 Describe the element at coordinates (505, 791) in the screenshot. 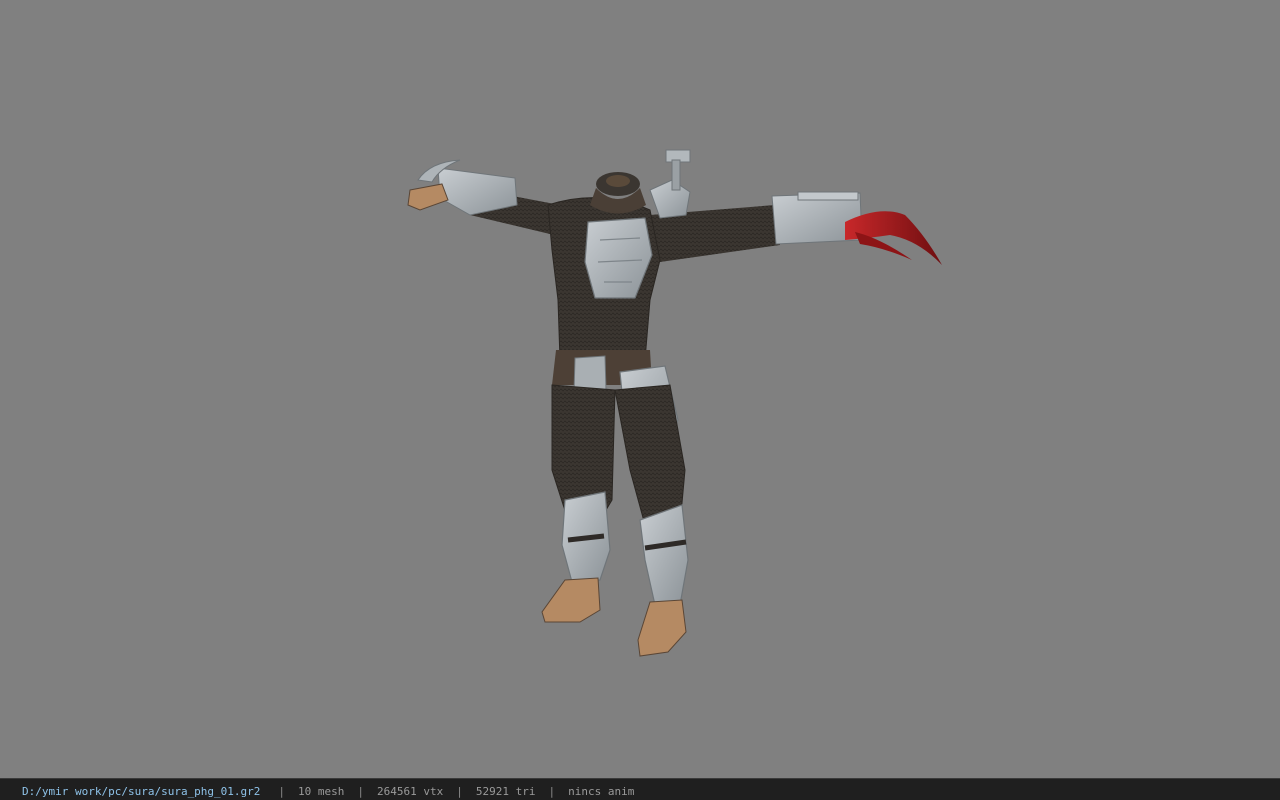

I see `triangle-count: 52921 tri` at that location.